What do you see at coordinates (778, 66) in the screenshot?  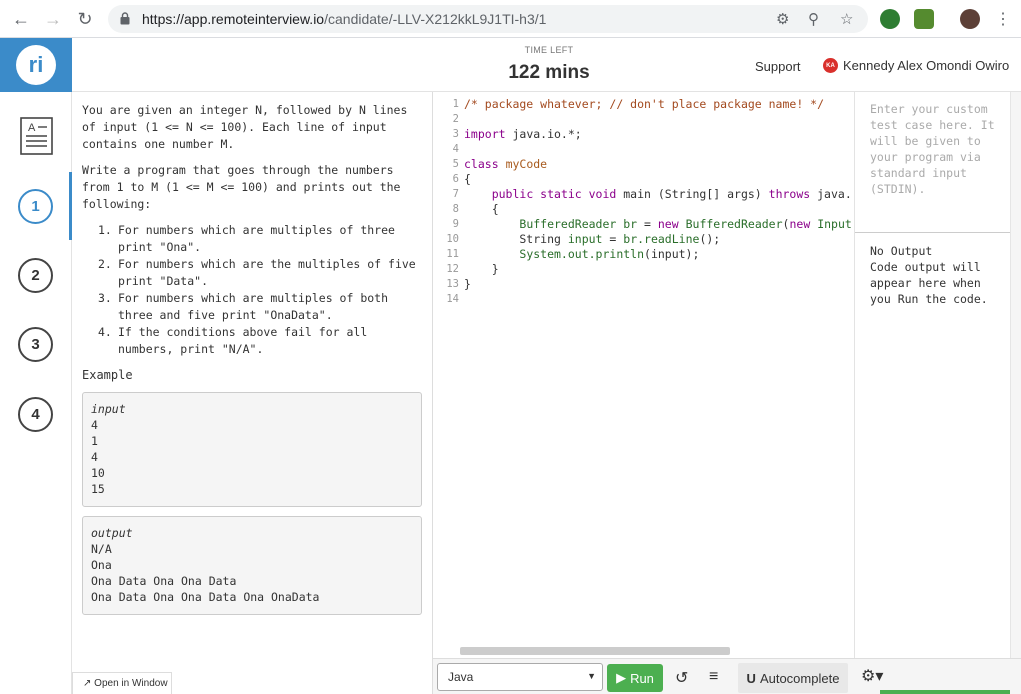 I see `support-link: Support` at bounding box center [778, 66].